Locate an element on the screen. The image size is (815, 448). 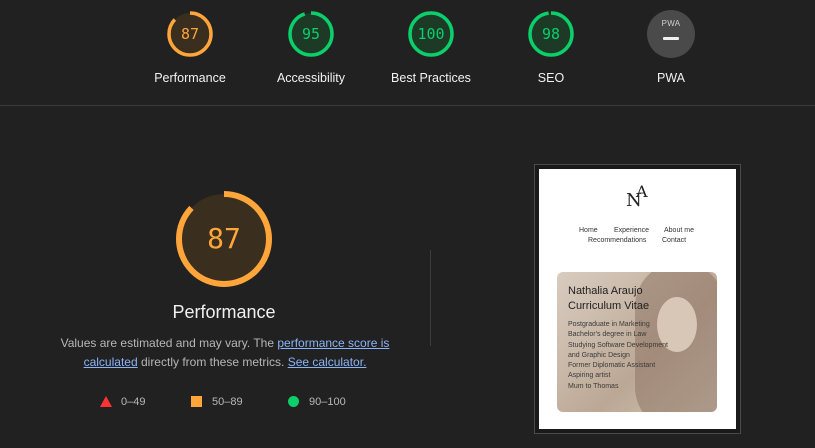
nav-item-recommendations: Recommendations is located at coordinates (617, 240).